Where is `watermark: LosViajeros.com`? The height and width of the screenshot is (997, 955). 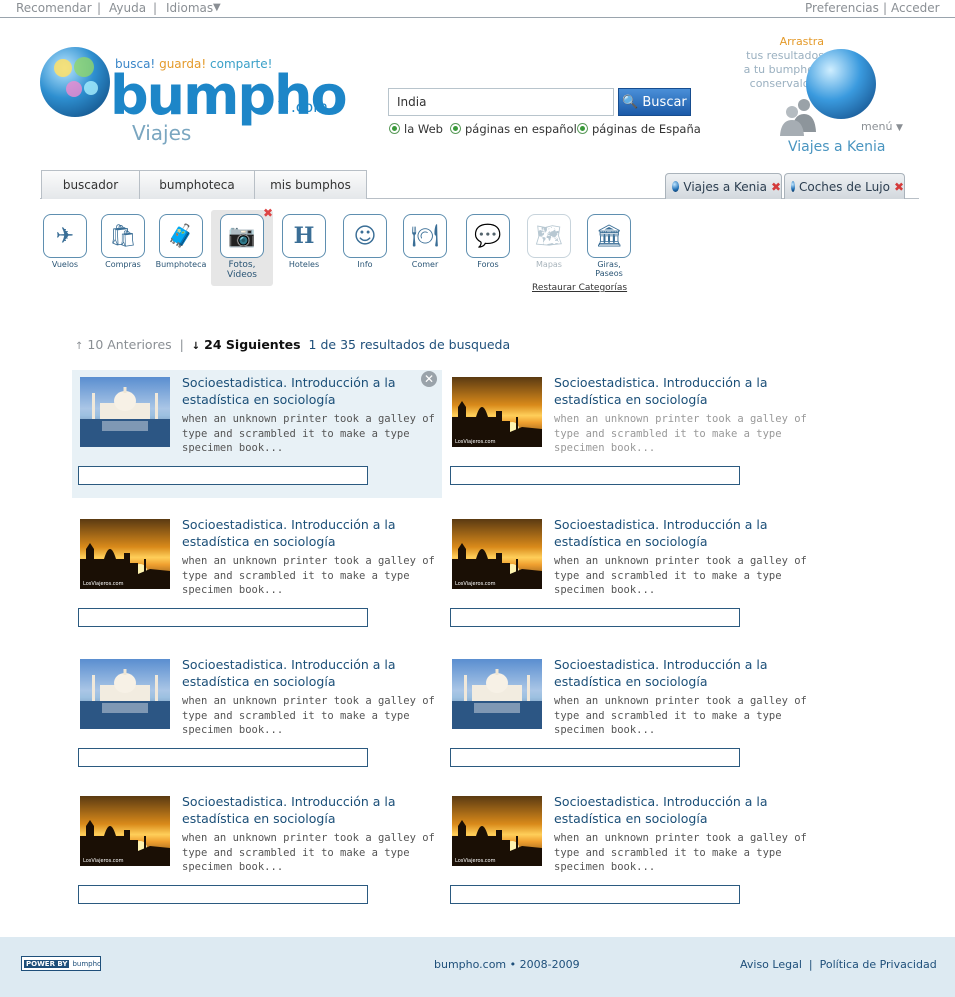 watermark: LosViajeros.com is located at coordinates (103, 861).